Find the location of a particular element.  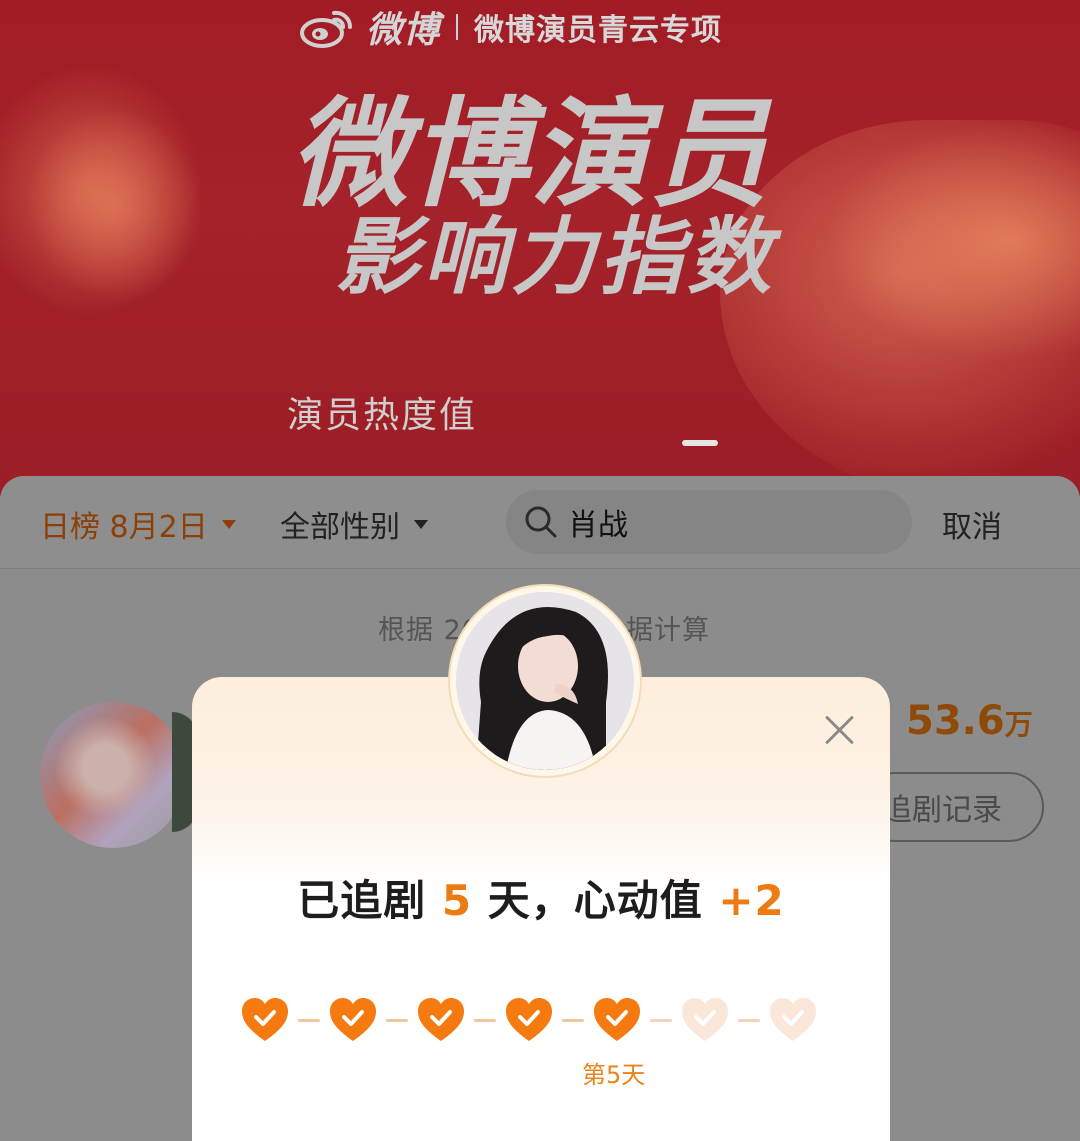

modal-headline: 已追剧 5 天，心动值 +2 is located at coordinates (541, 897).